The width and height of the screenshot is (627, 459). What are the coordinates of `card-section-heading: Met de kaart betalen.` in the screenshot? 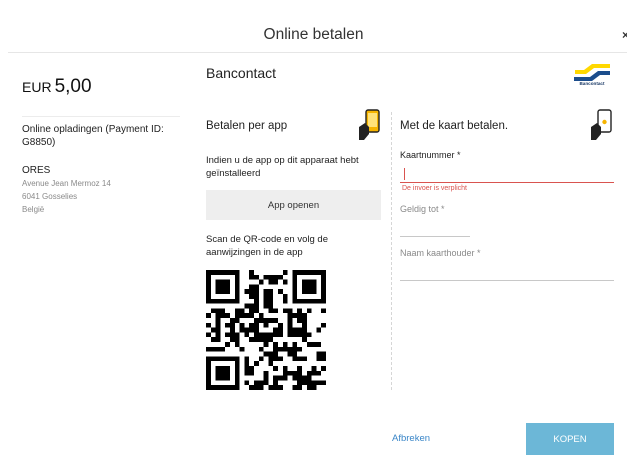 It's located at (454, 126).